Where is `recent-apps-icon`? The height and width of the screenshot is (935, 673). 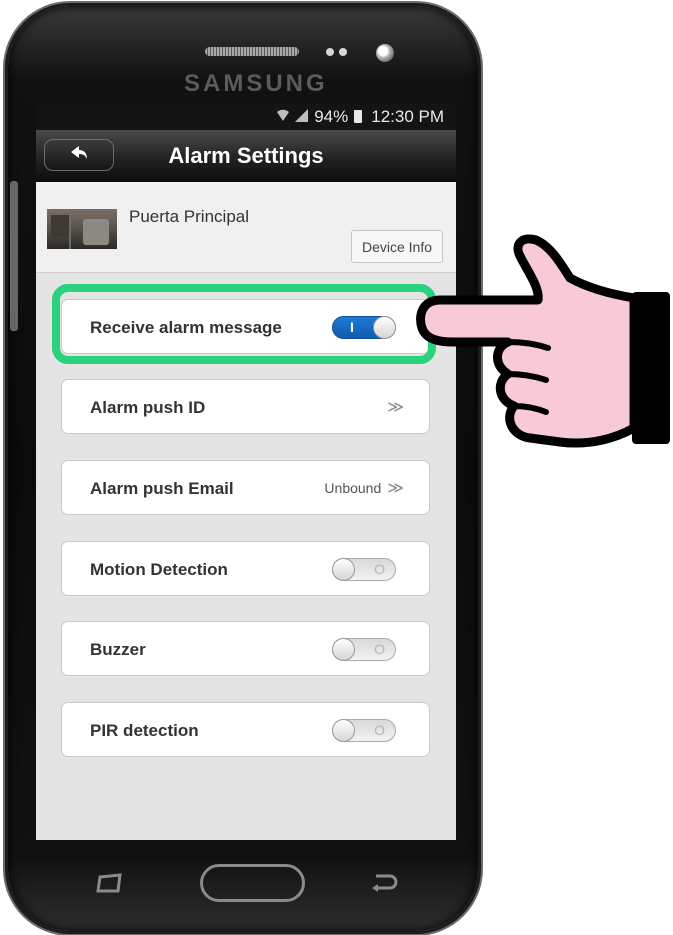
recent-apps-icon is located at coordinates (109, 883).